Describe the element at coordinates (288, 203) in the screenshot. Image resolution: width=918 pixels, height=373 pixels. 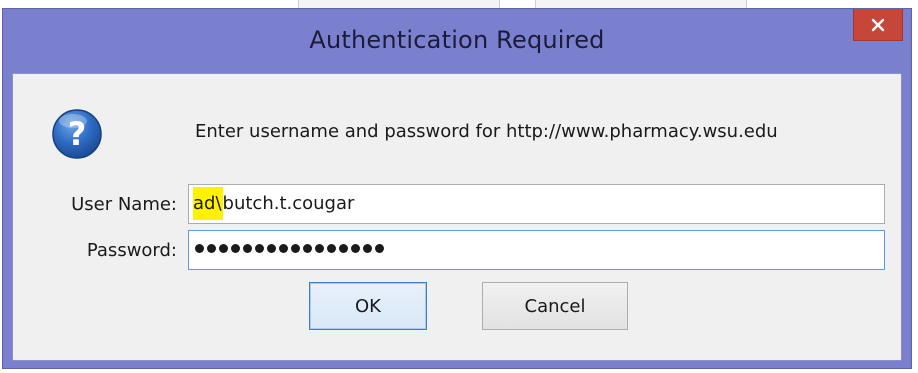
I see `username-text: butch.t.cougar` at that location.